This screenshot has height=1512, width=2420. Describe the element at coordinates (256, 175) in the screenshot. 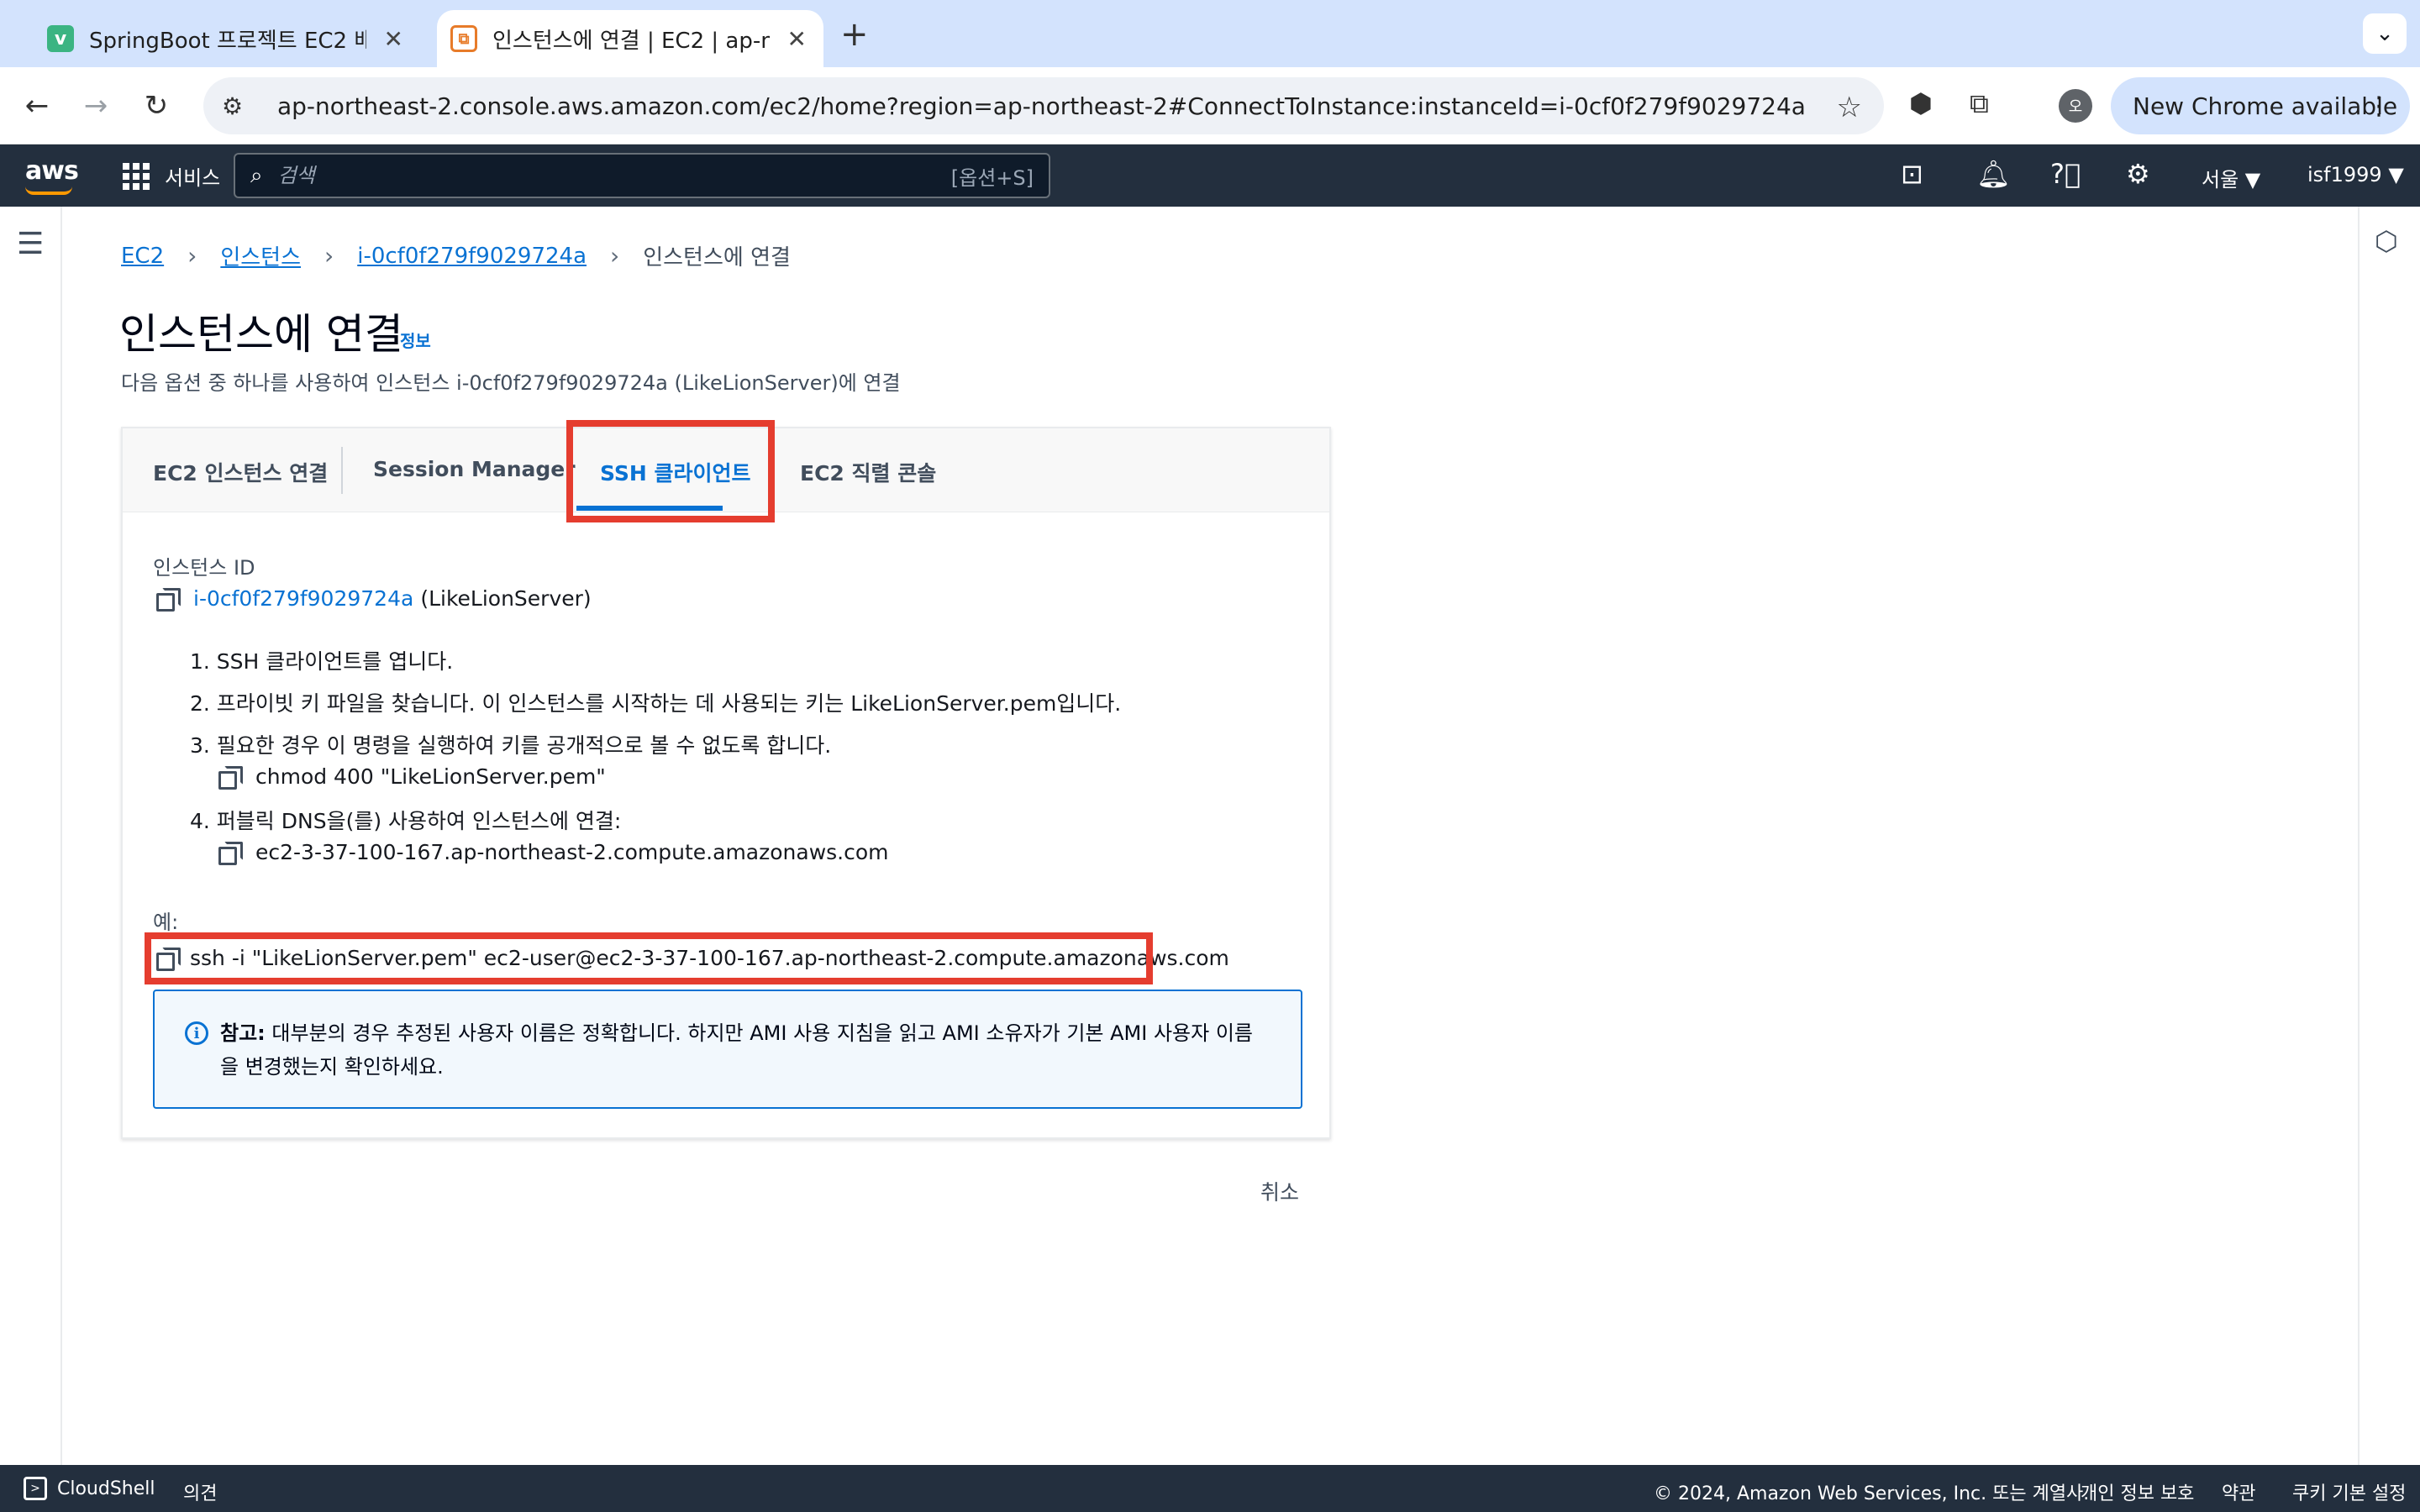

I see `search-icon: ⌕` at that location.